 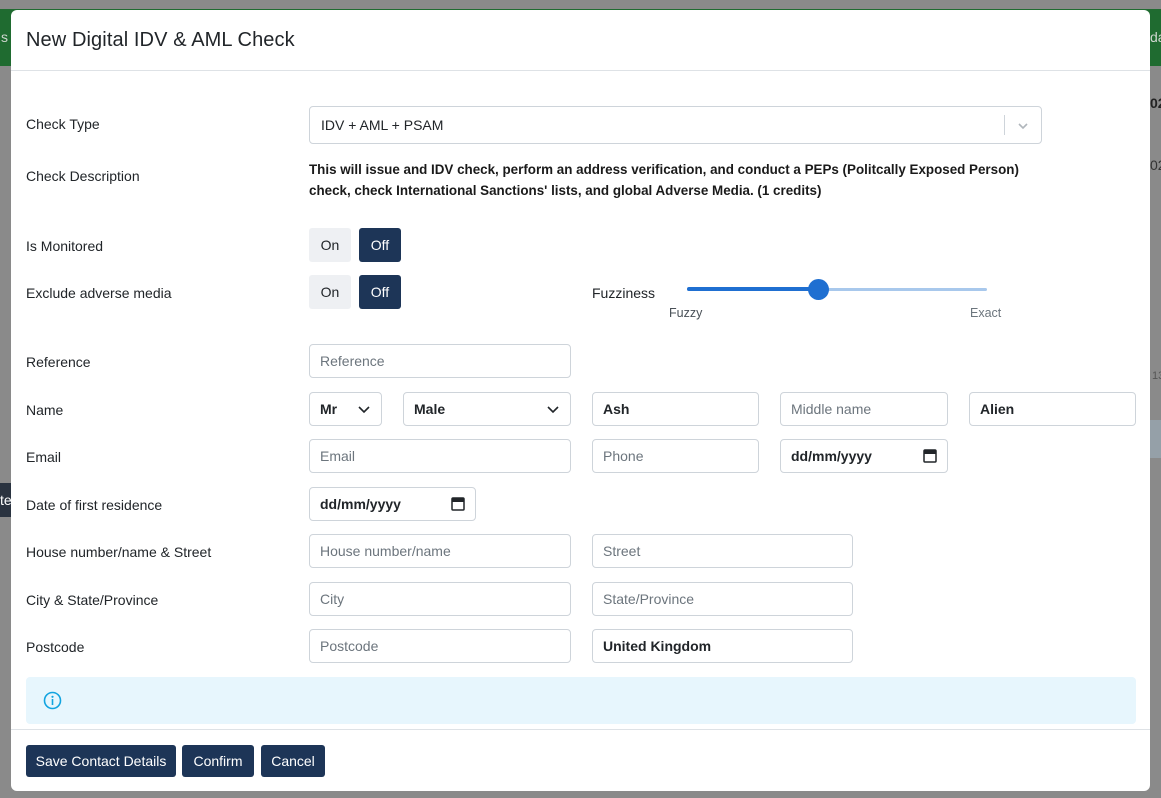 I want to click on middle-name-field, so click(x=864, y=409).